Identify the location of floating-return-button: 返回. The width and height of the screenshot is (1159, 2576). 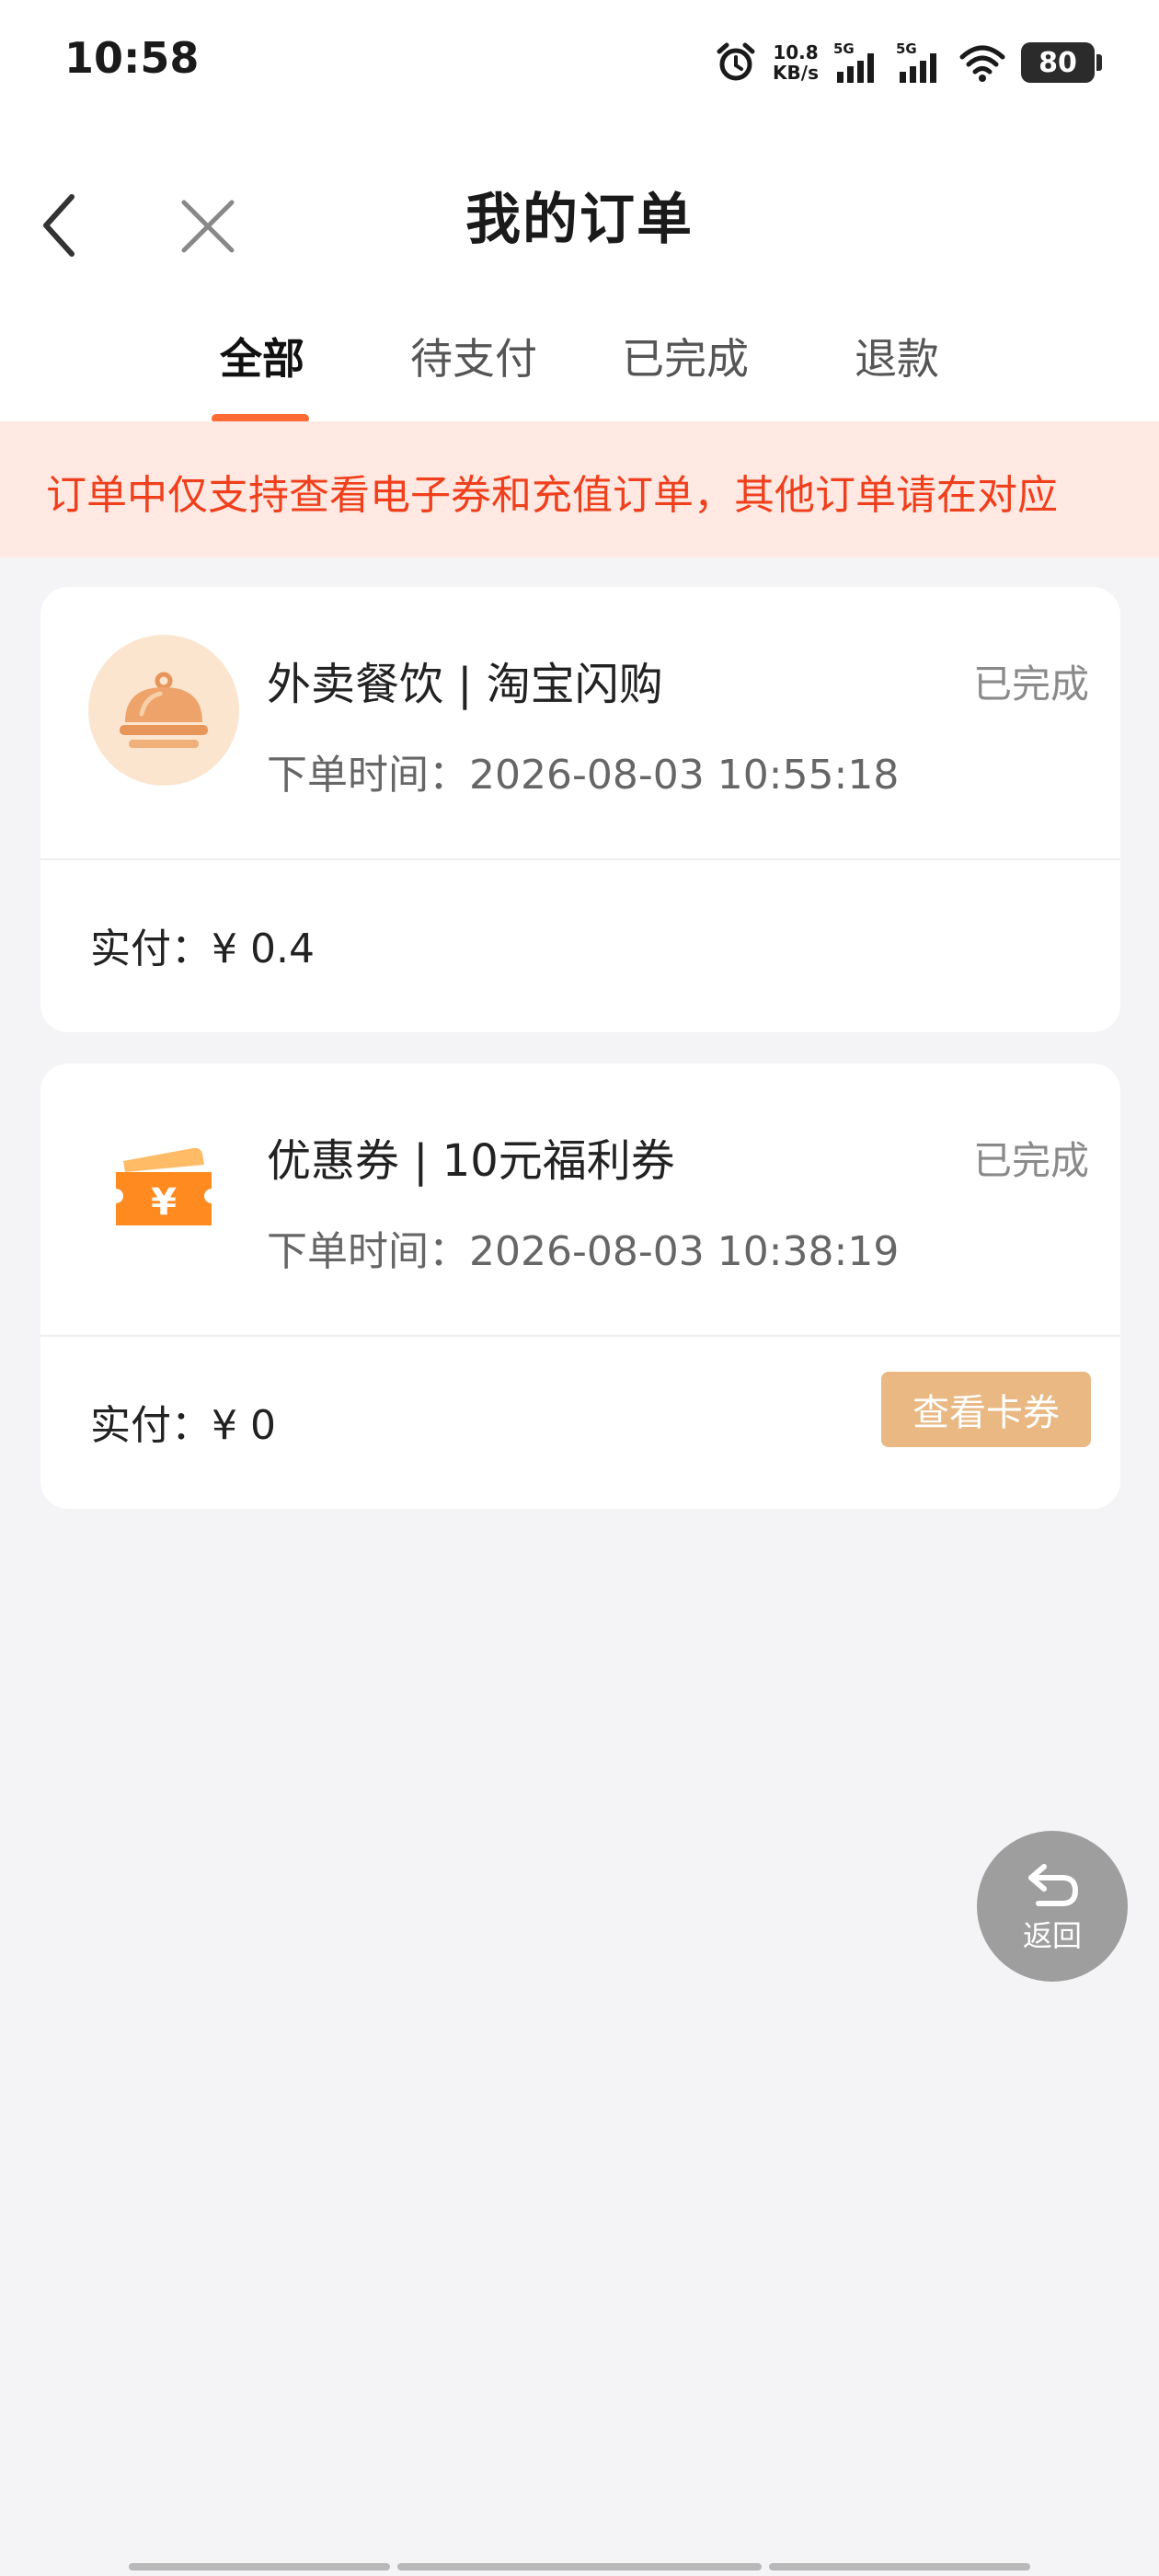
(1052, 1906).